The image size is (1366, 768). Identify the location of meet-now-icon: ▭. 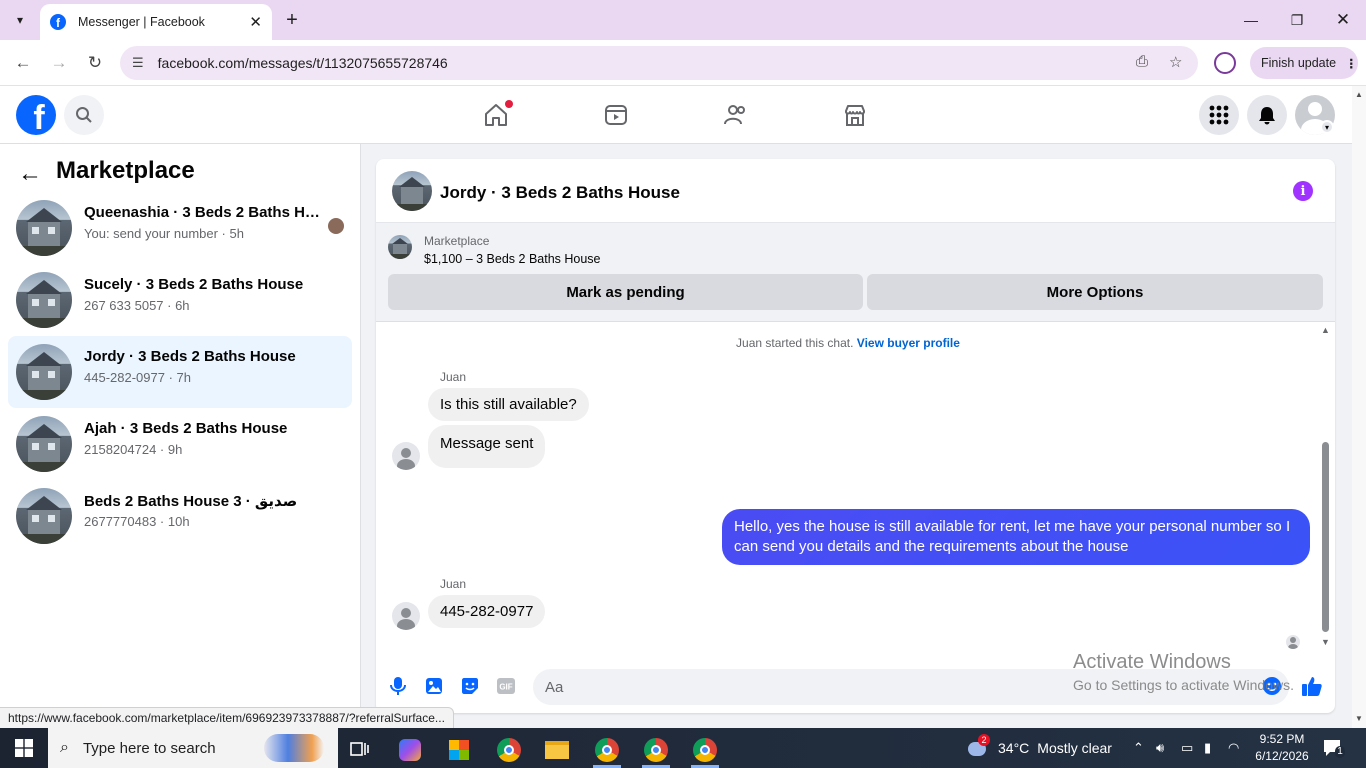
(1187, 748).